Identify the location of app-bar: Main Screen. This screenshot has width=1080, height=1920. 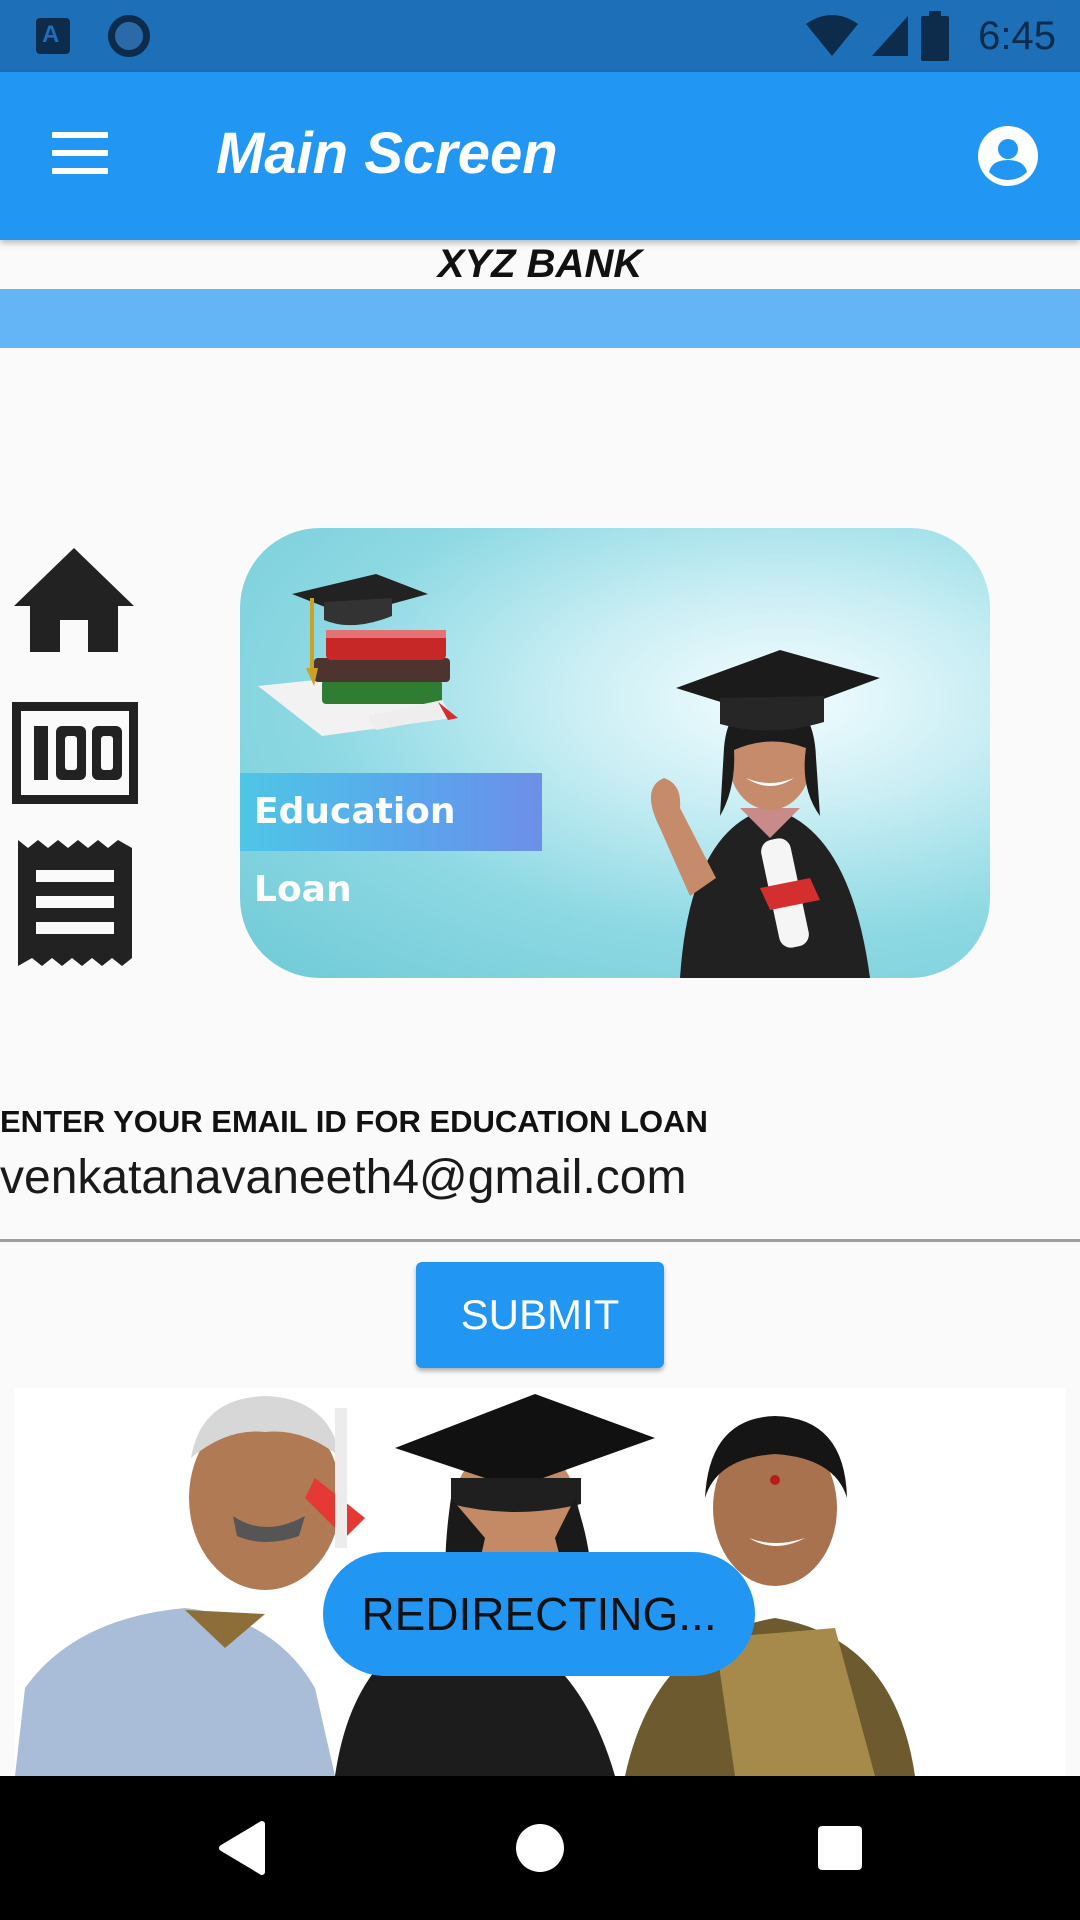
(540, 156).